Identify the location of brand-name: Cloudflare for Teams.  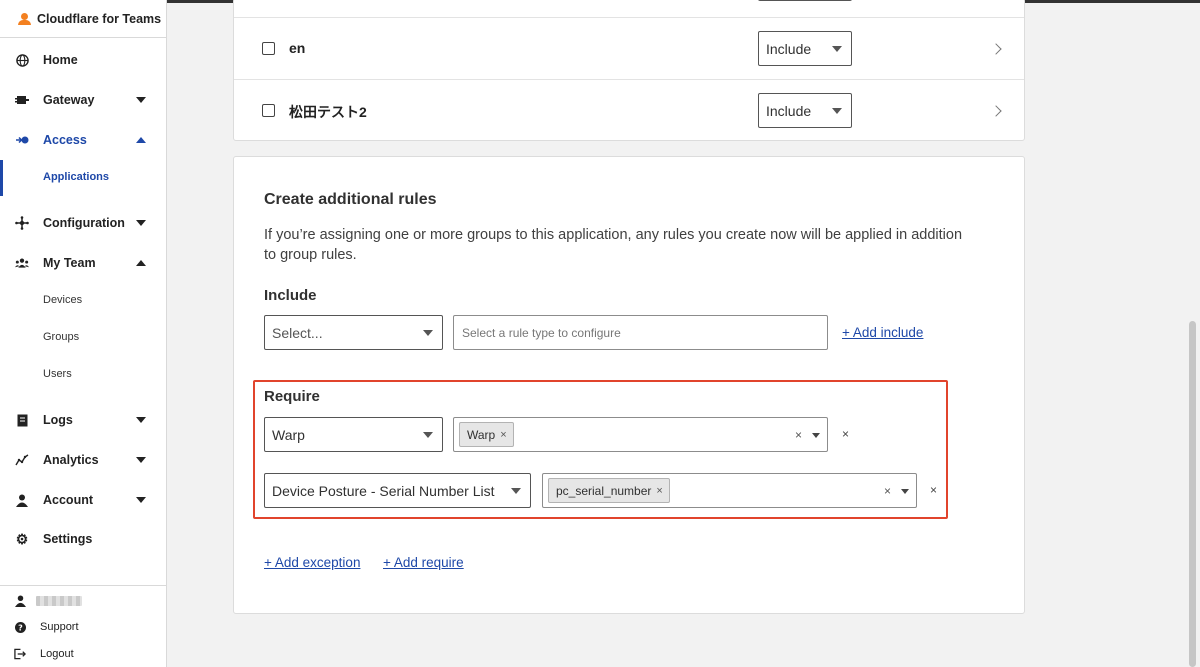
(99, 19).